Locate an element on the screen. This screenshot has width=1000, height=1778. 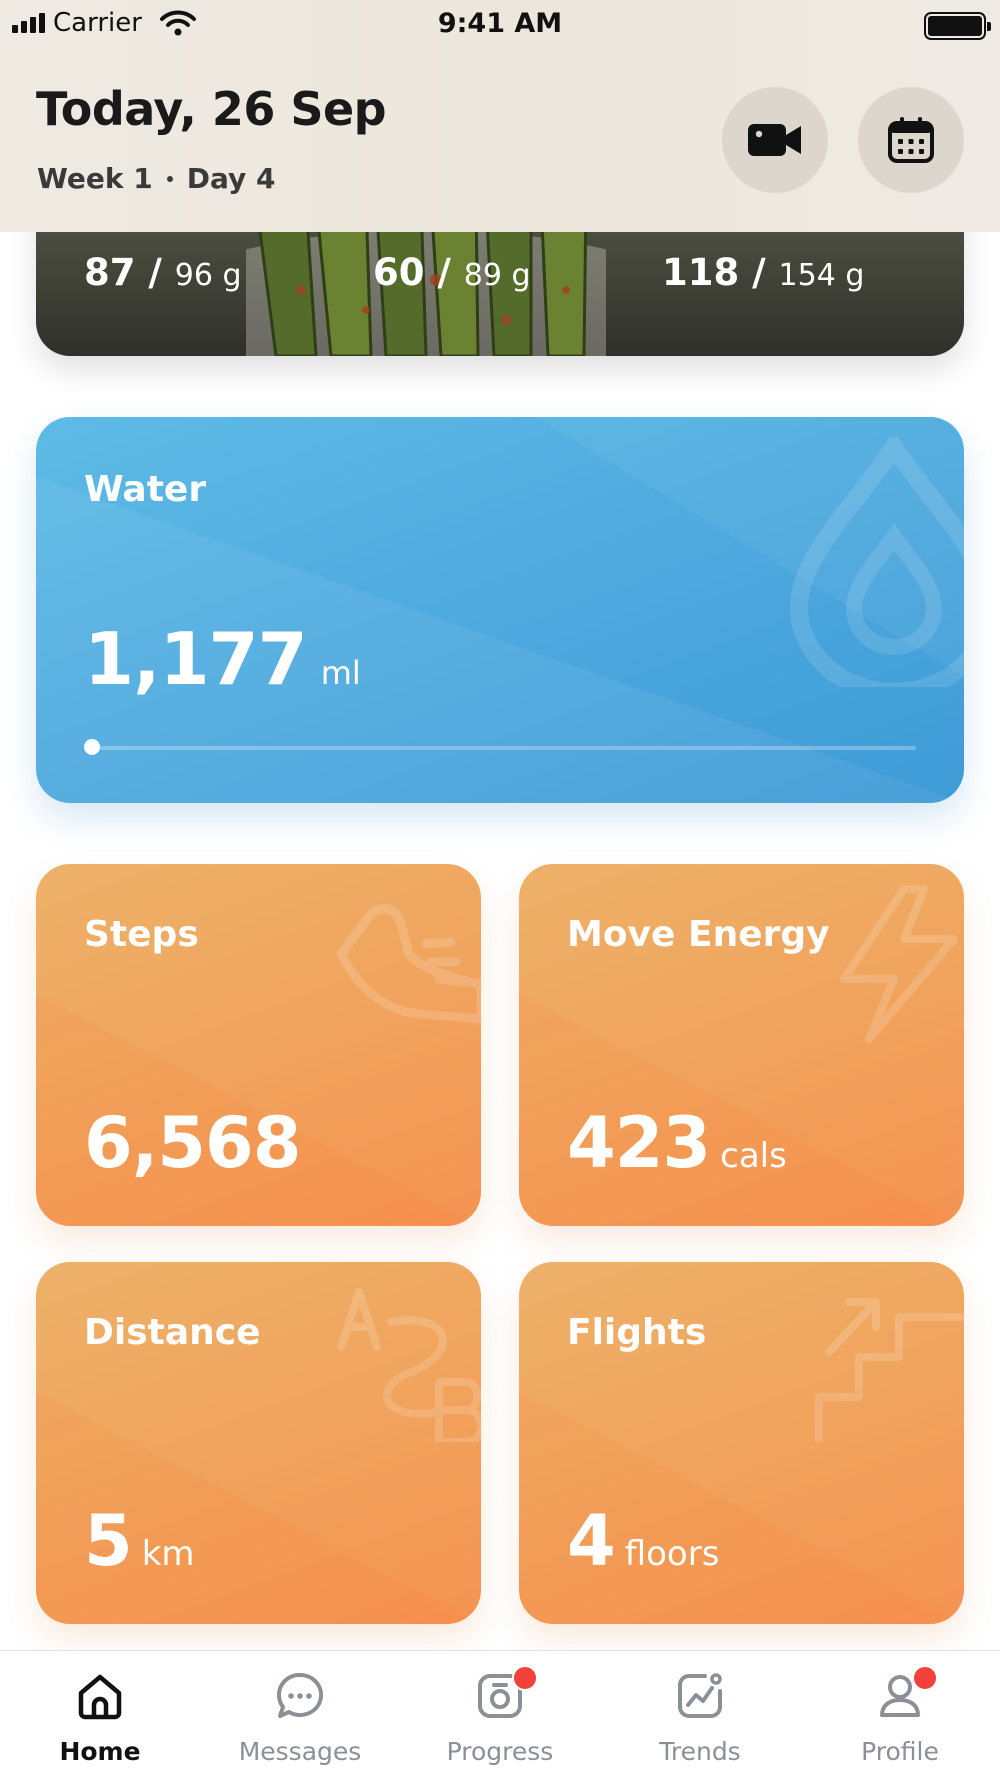
separator-dot is located at coordinates (169, 178).